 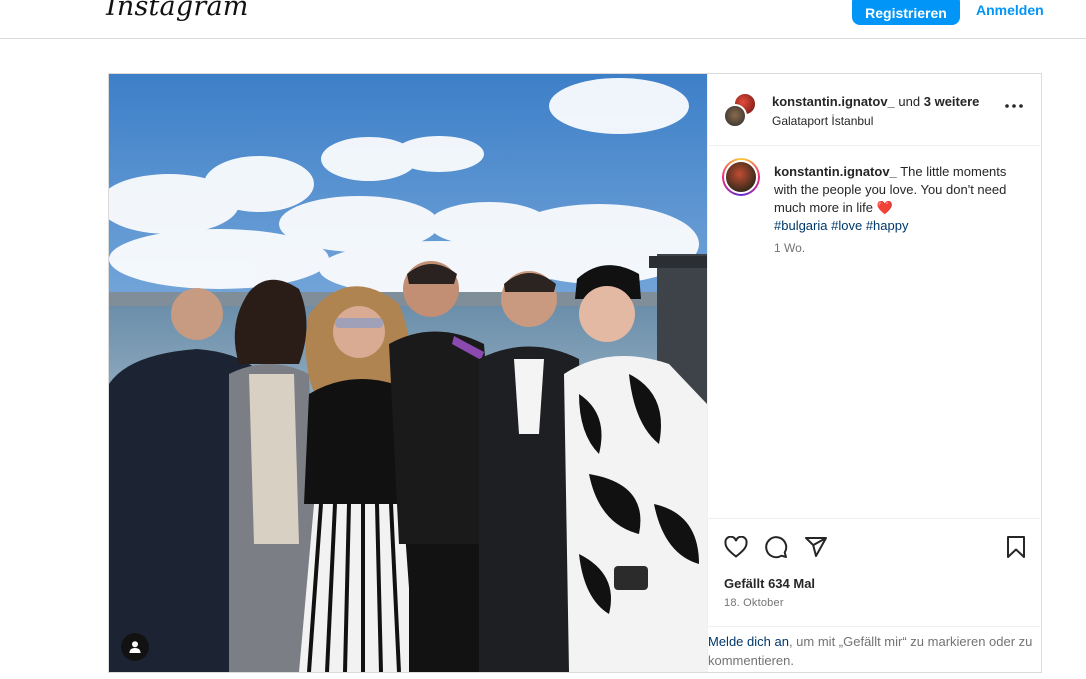 What do you see at coordinates (835, 171) in the screenshot?
I see `caption-username: konstantin.ignatov_` at bounding box center [835, 171].